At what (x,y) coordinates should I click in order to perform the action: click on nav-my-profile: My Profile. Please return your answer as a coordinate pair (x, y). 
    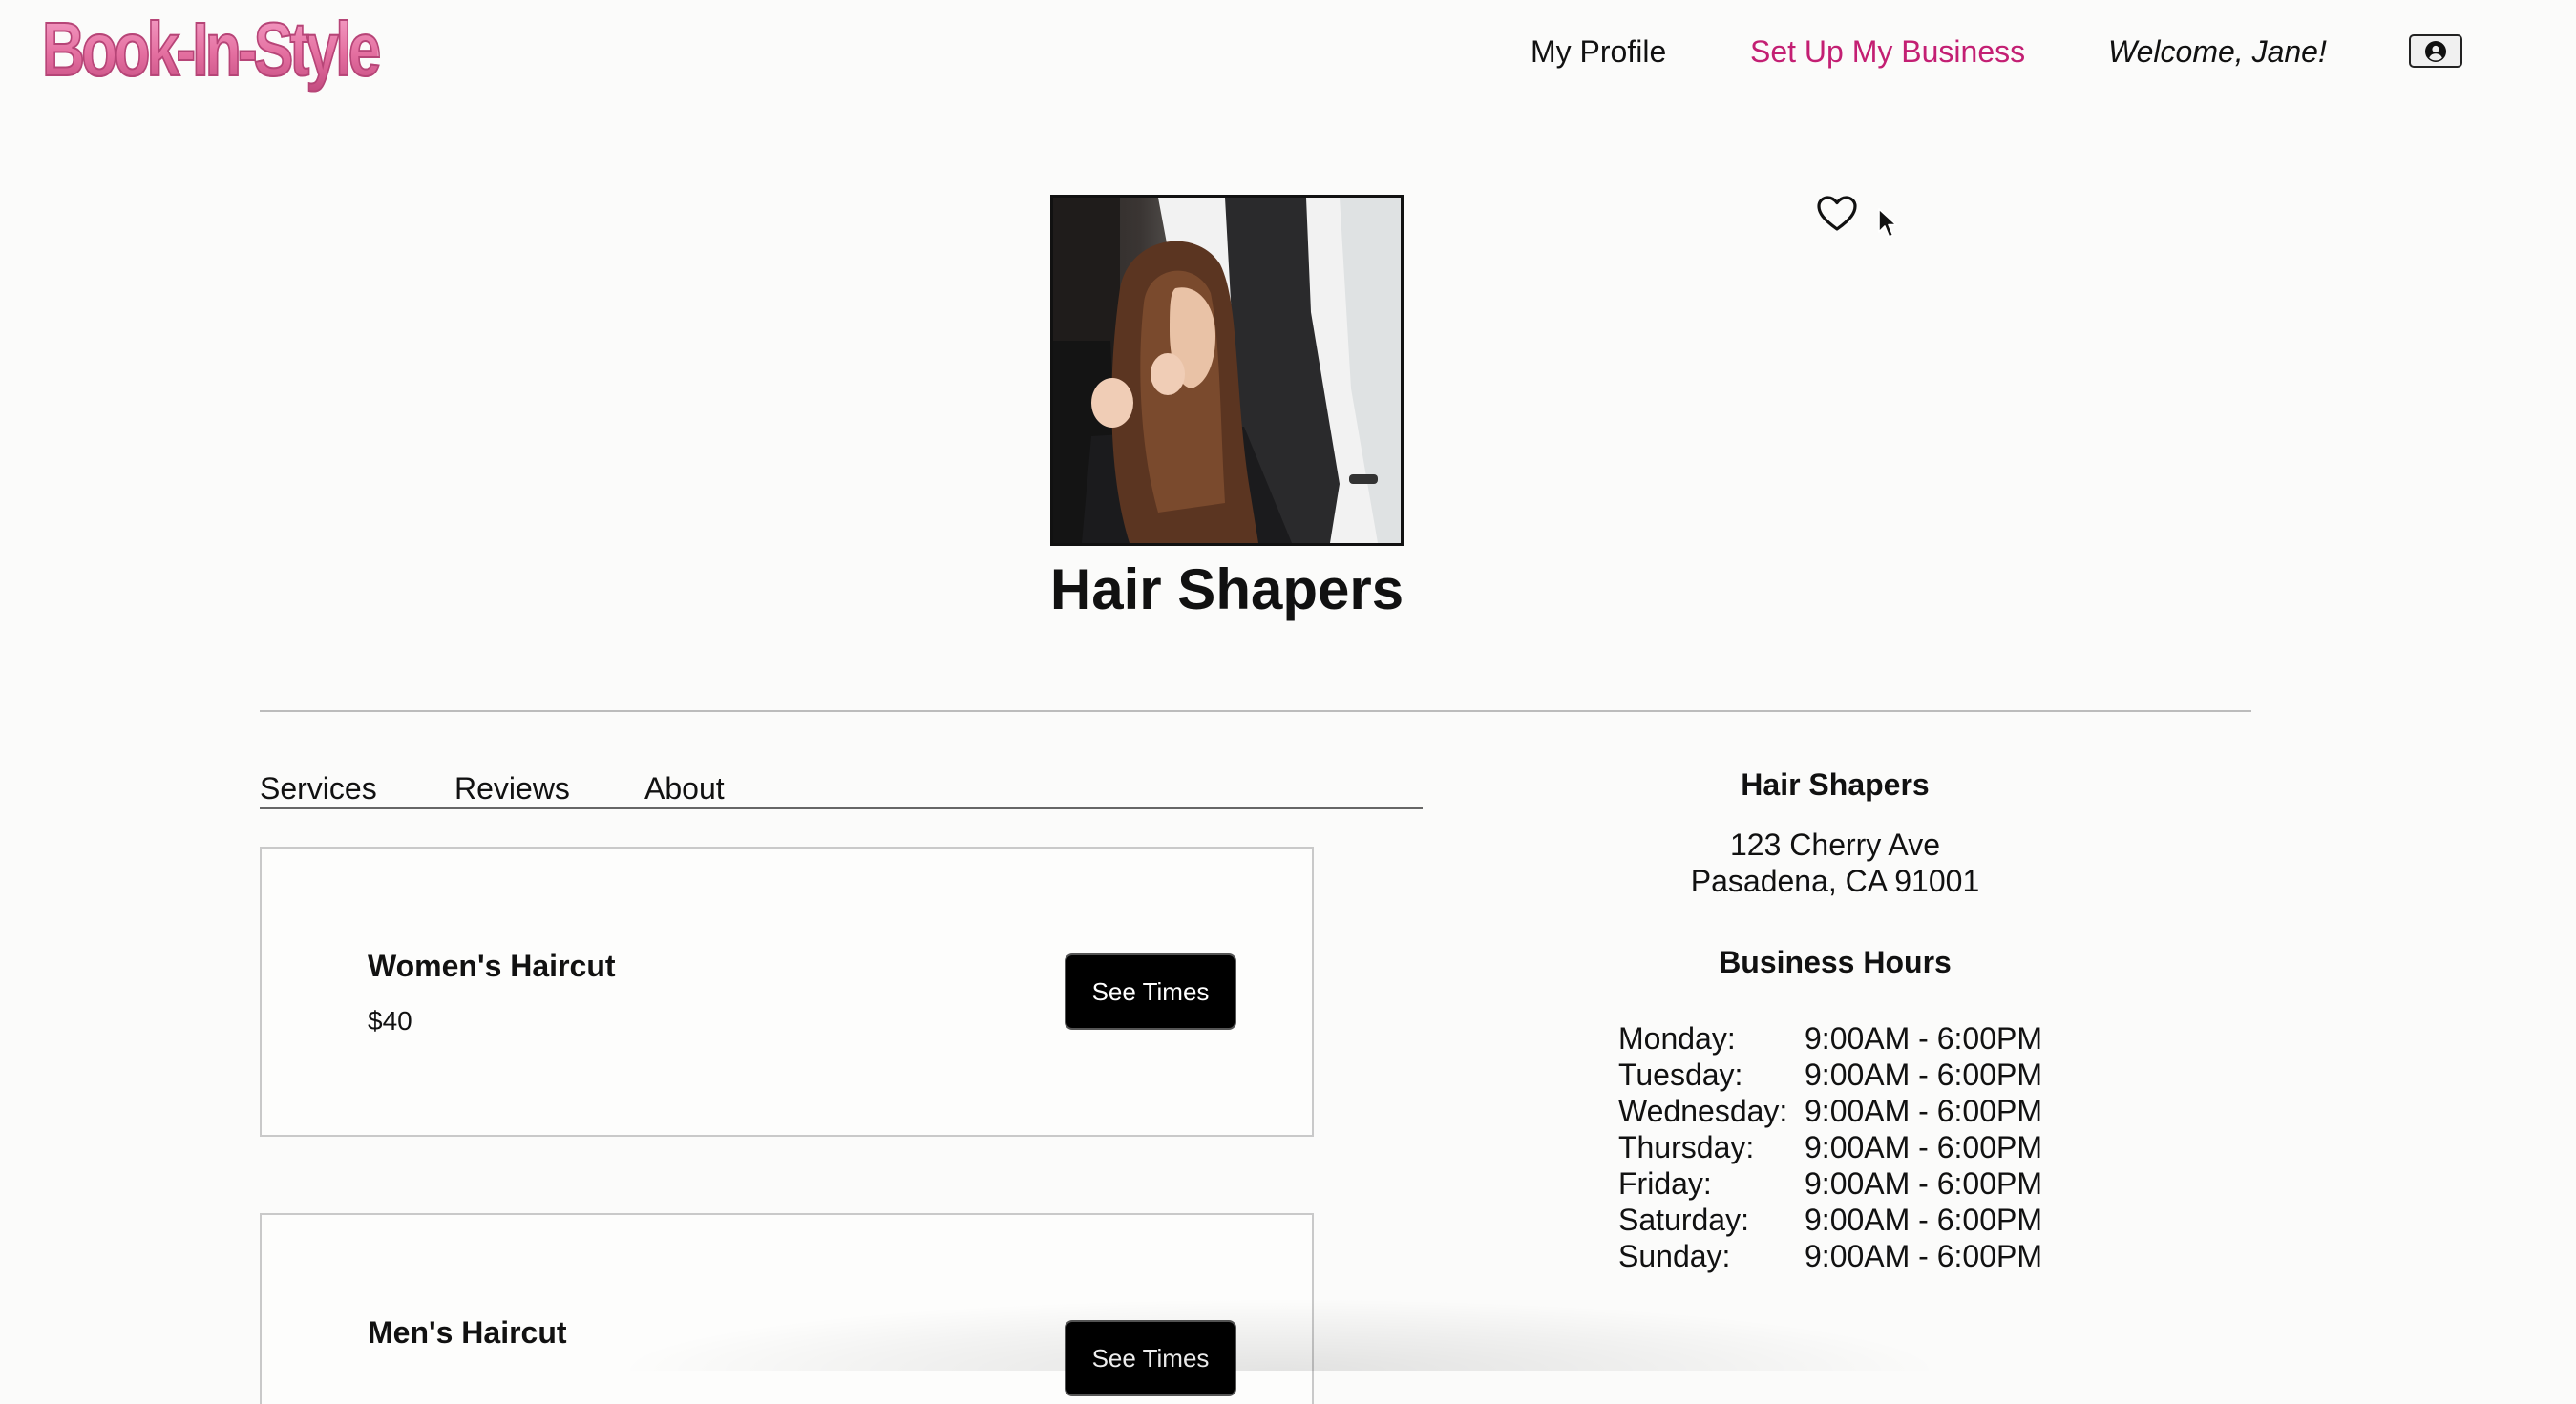
    Looking at the image, I should click on (1598, 51).